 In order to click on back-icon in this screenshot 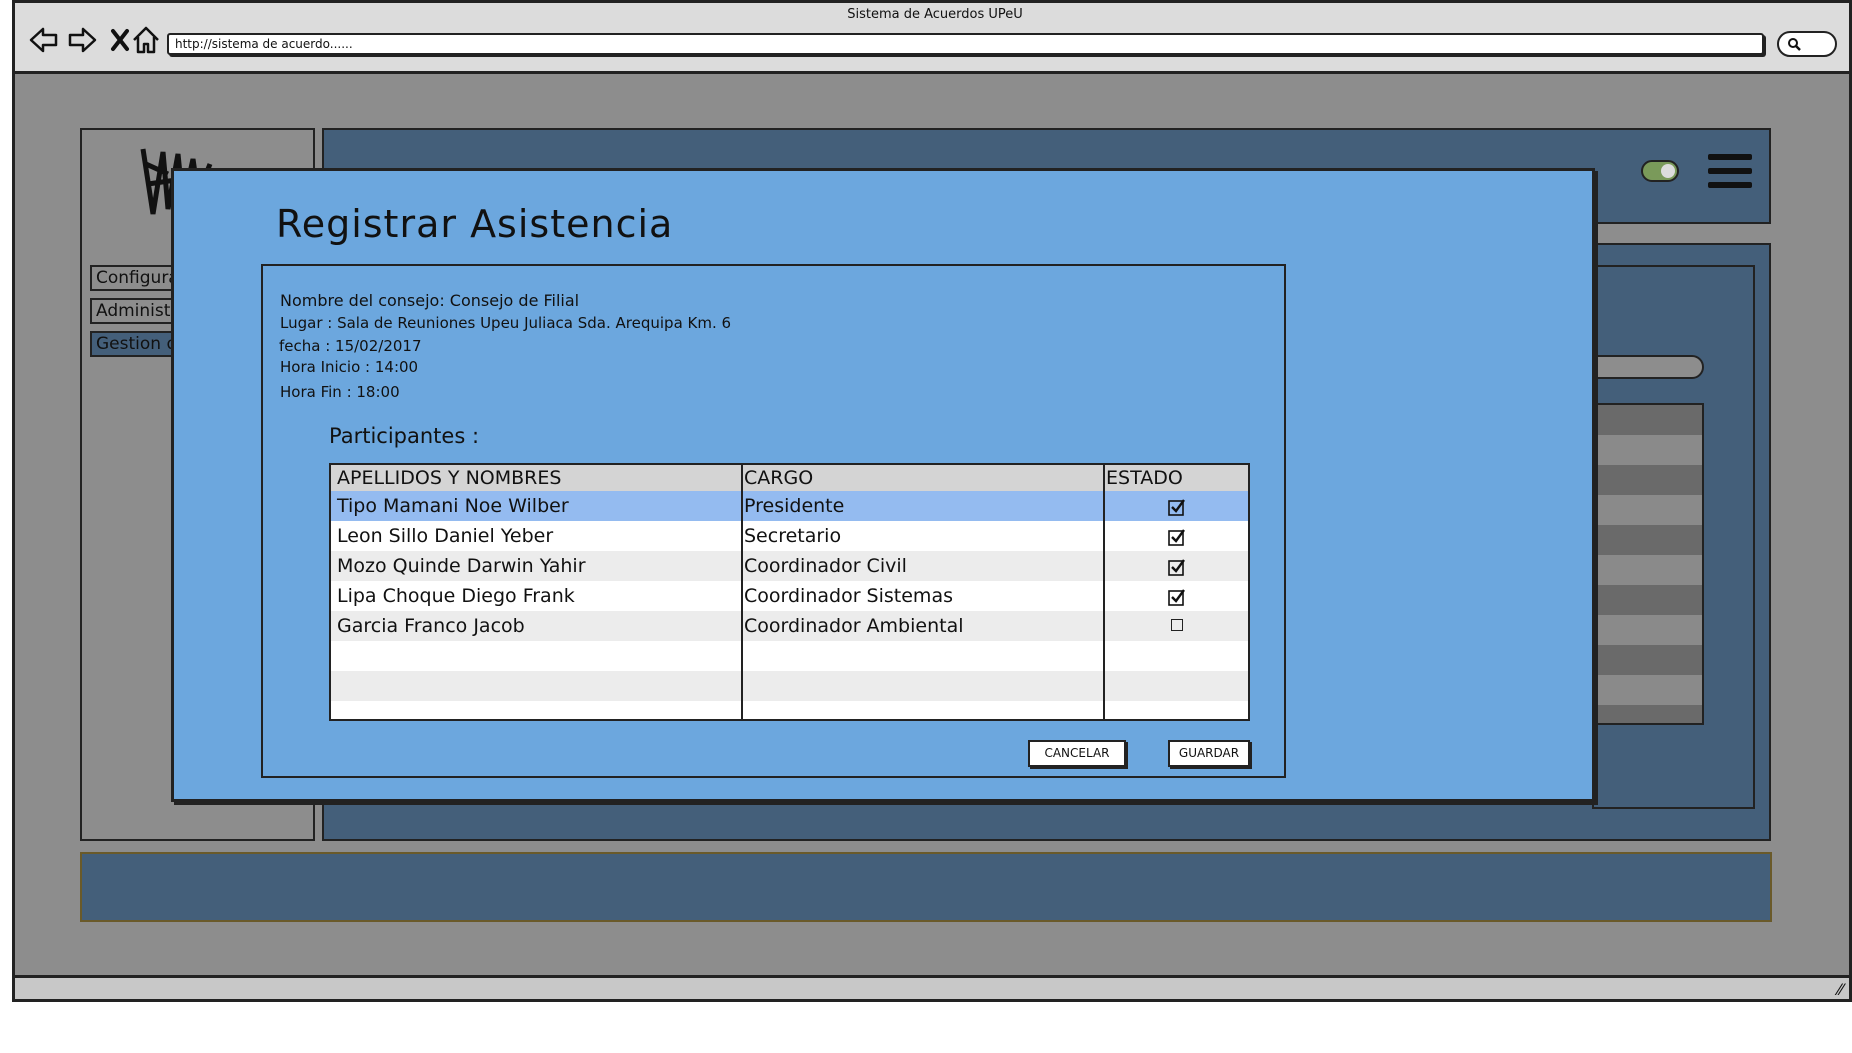, I will do `click(44, 40)`.